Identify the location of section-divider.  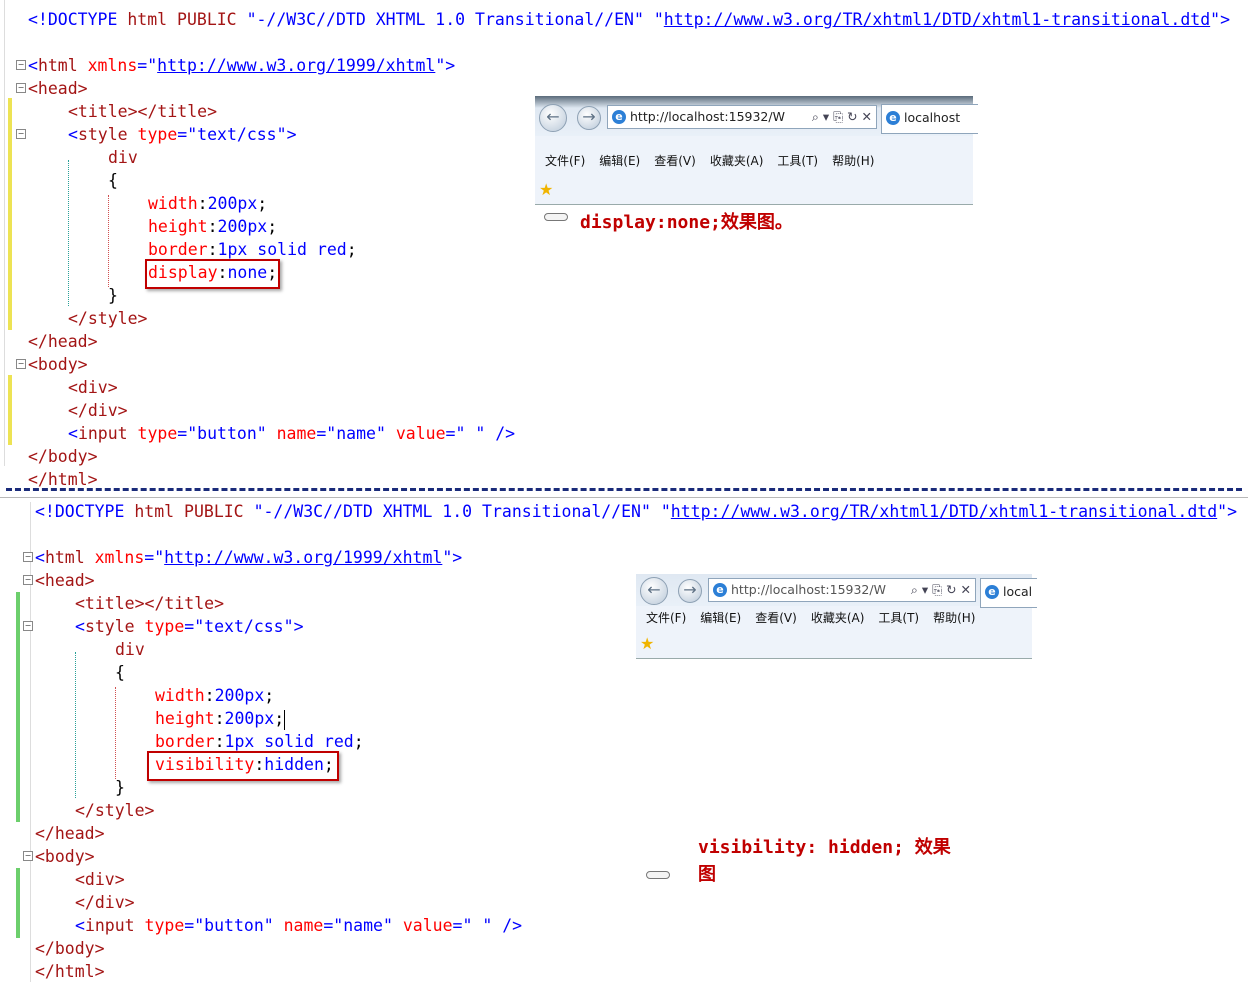
(624, 489).